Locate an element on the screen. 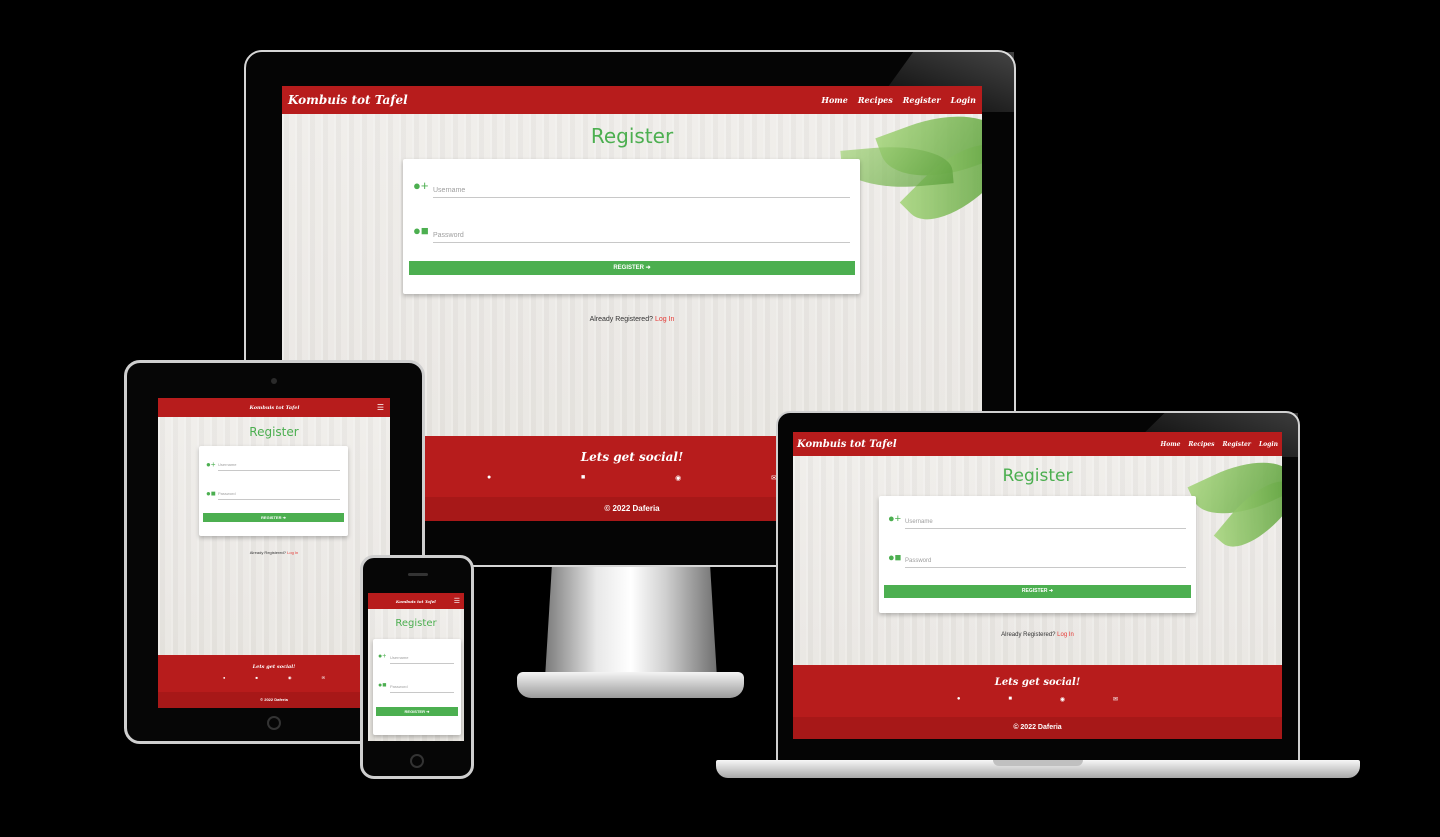 The width and height of the screenshot is (1440, 837). tablet-camera is located at coordinates (274, 381).